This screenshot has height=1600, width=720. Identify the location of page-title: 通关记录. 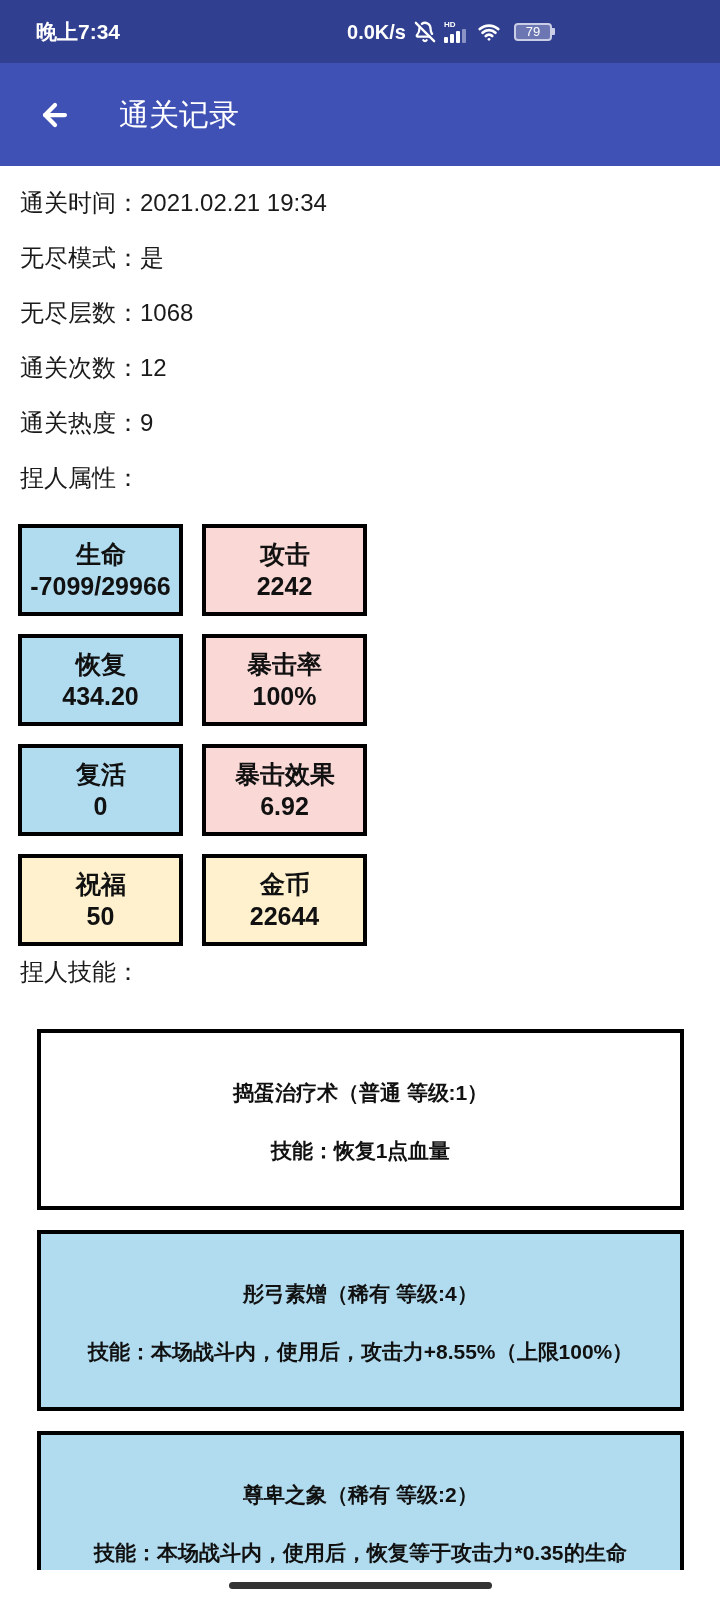
(179, 114).